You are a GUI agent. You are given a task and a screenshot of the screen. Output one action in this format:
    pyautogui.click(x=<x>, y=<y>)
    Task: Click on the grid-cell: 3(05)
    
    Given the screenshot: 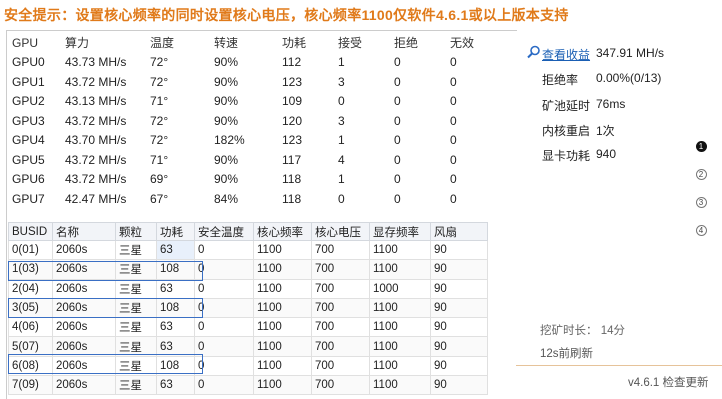 What is the action you would take?
    pyautogui.click(x=30, y=308)
    